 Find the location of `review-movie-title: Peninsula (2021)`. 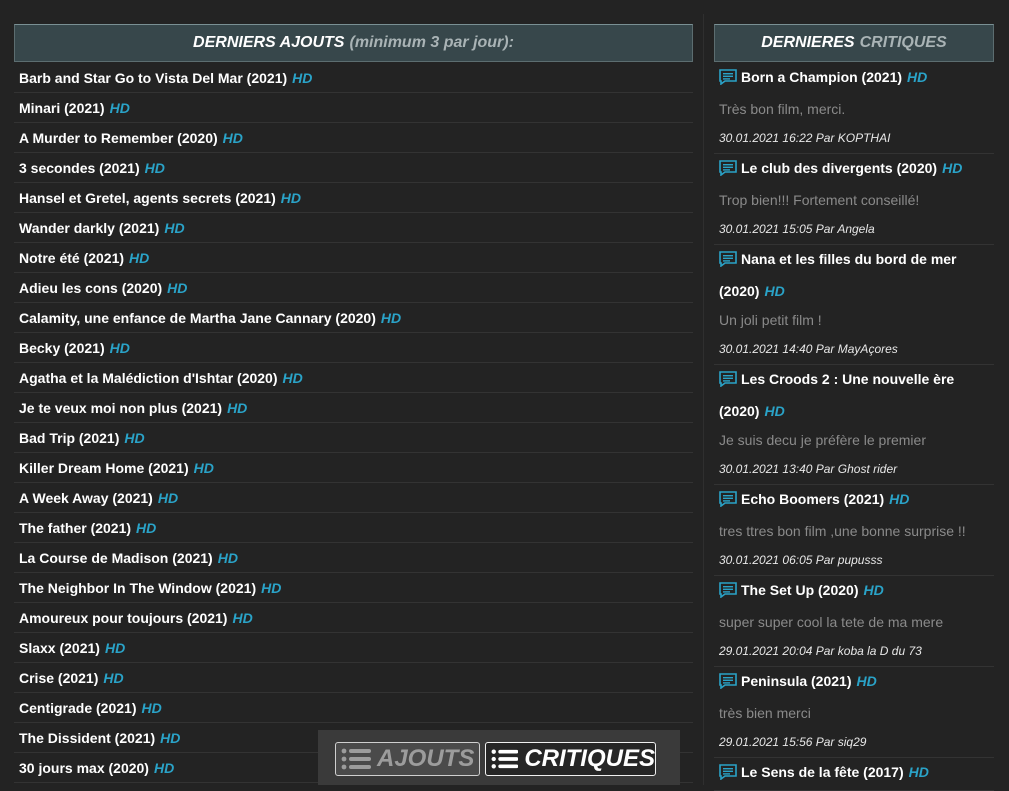

review-movie-title: Peninsula (2021) is located at coordinates (796, 681).